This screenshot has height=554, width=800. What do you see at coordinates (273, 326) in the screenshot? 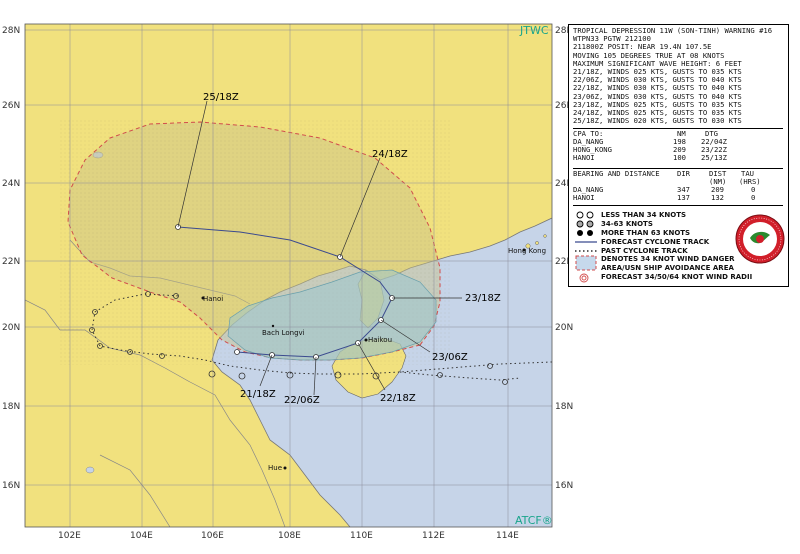
I see `city-marker-bach-long-vi` at bounding box center [273, 326].